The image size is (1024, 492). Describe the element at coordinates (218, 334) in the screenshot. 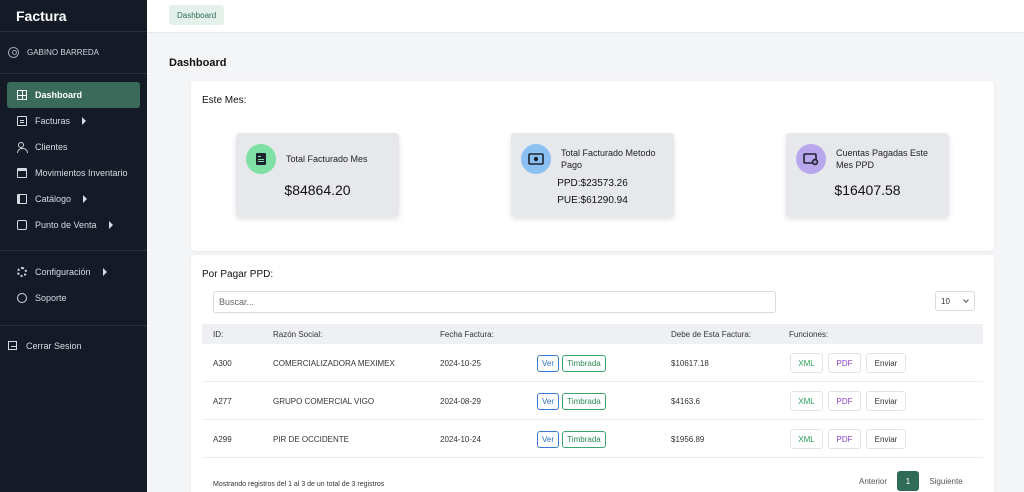

I see `header-id: ID:` at that location.